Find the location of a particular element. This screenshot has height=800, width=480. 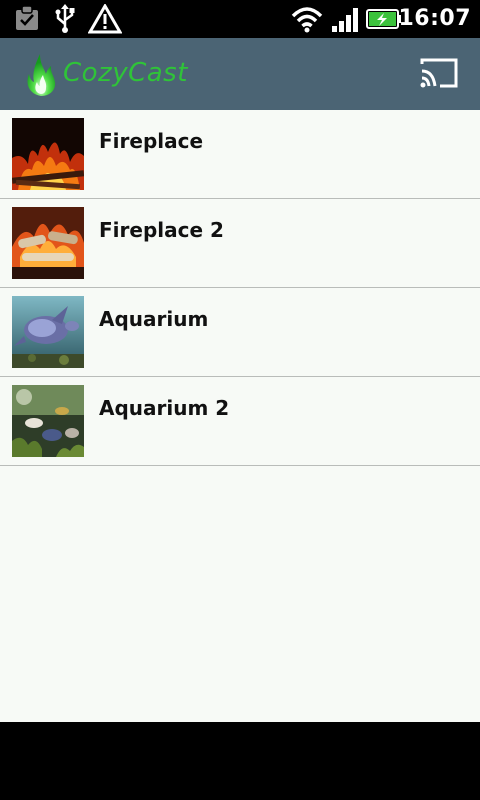

item-title: Aquarium 2 is located at coordinates (164, 408).